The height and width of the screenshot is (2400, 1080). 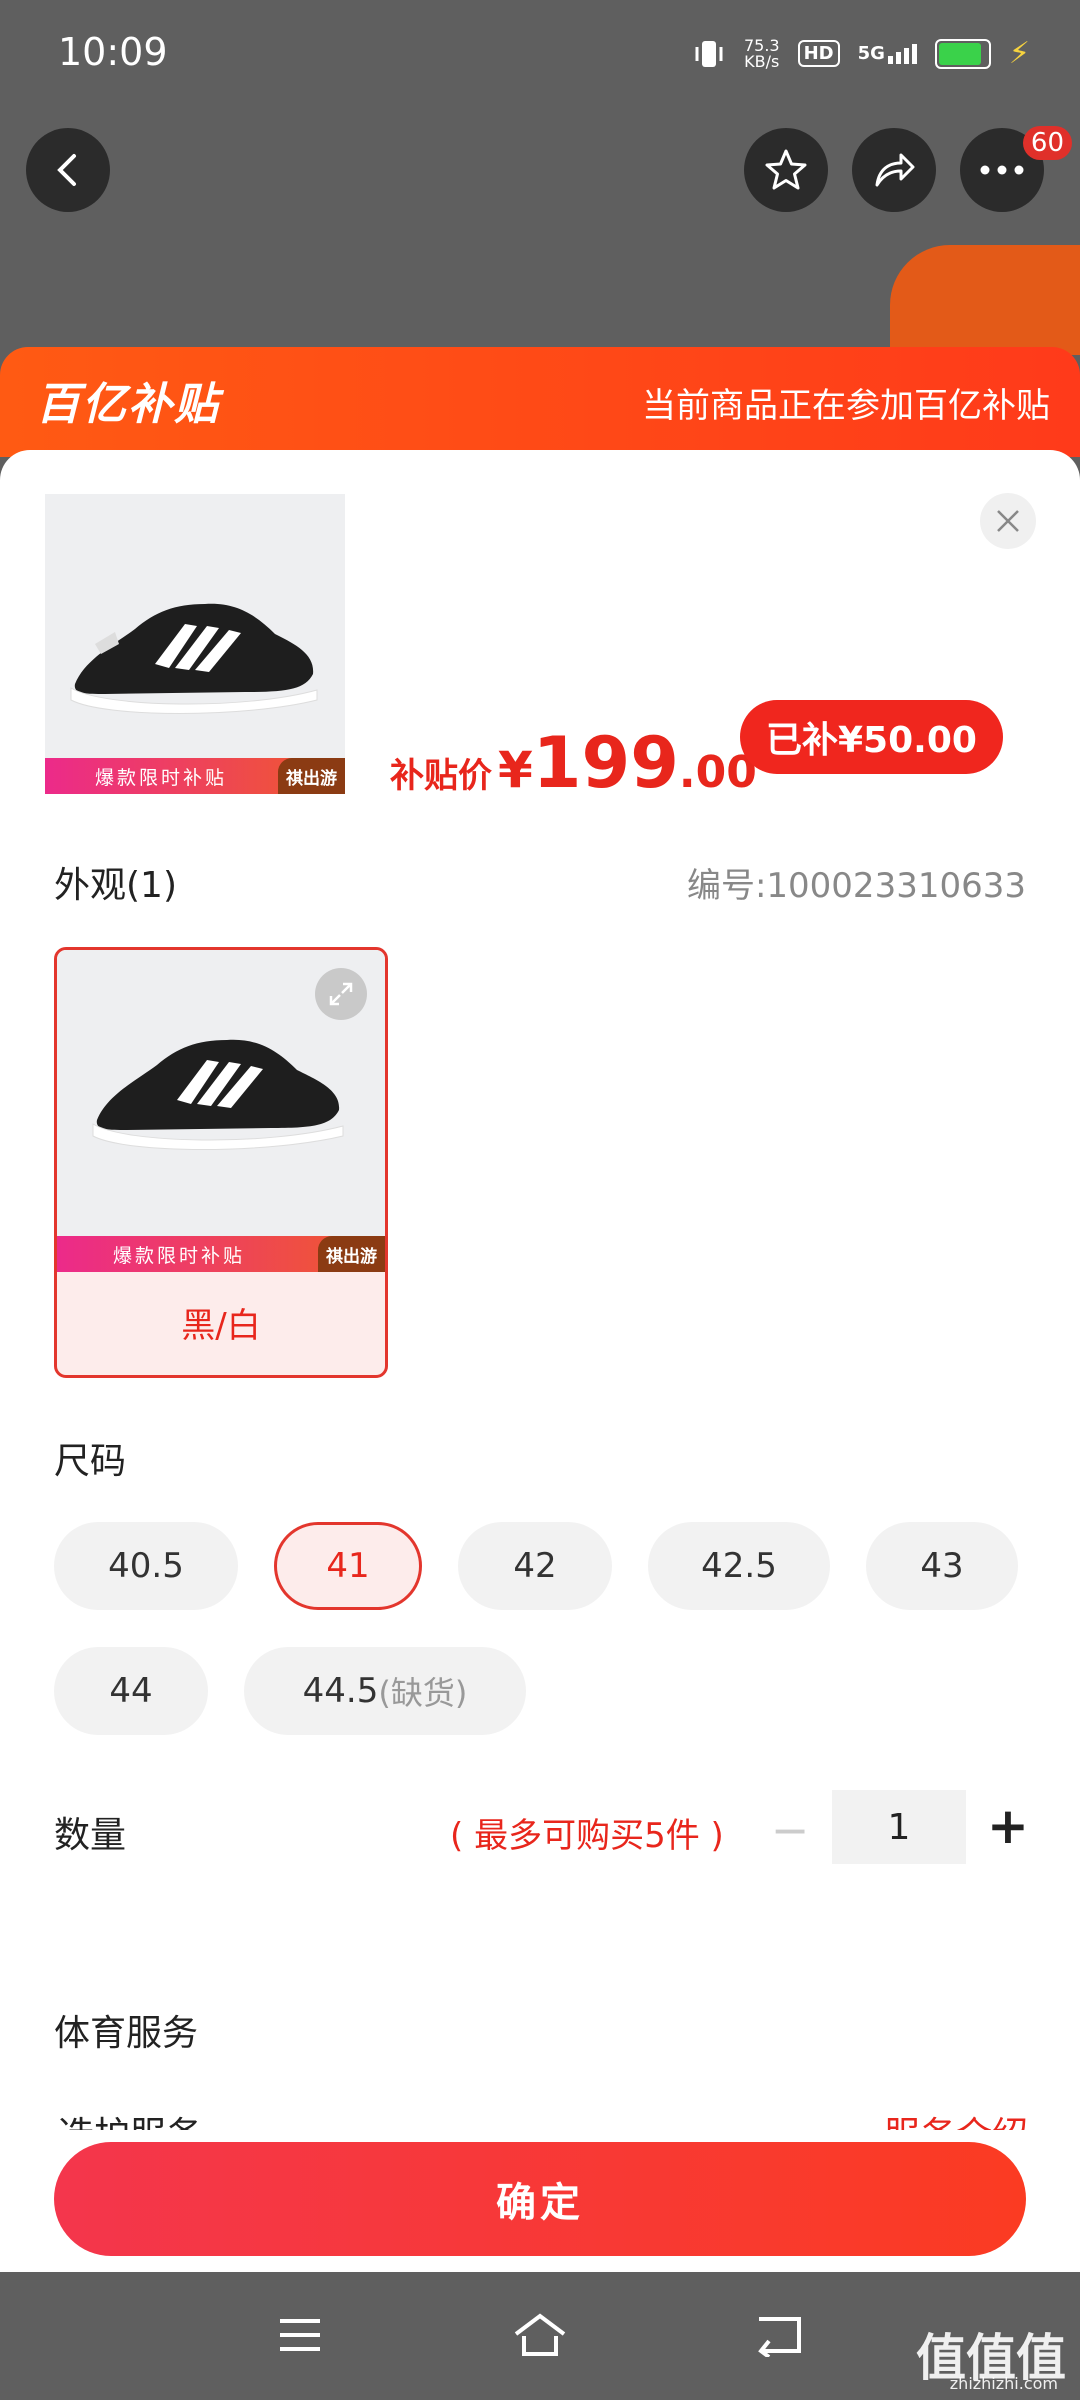 What do you see at coordinates (1008, 1826) in the screenshot?
I see `quantity-increment-button: +` at bounding box center [1008, 1826].